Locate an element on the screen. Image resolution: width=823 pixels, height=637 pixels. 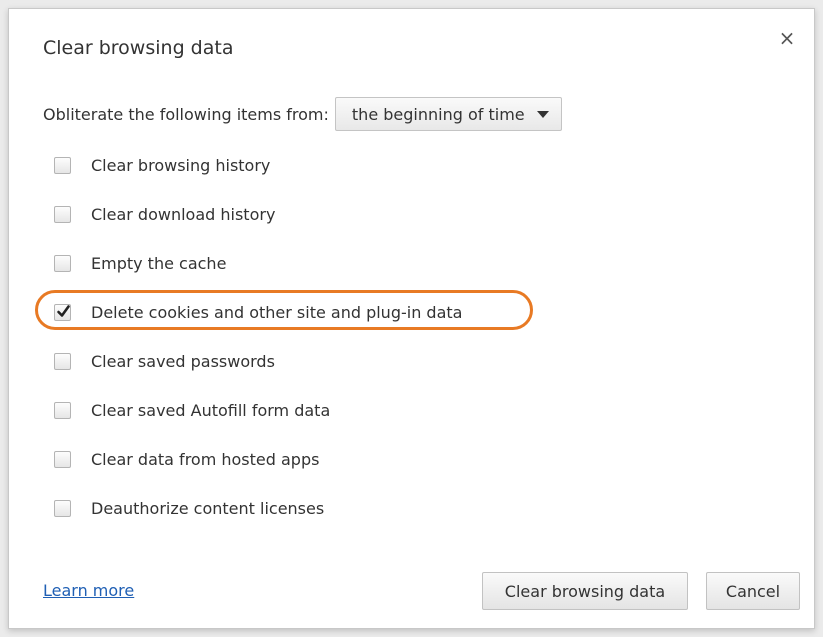
close-icon: × is located at coordinates (787, 38).